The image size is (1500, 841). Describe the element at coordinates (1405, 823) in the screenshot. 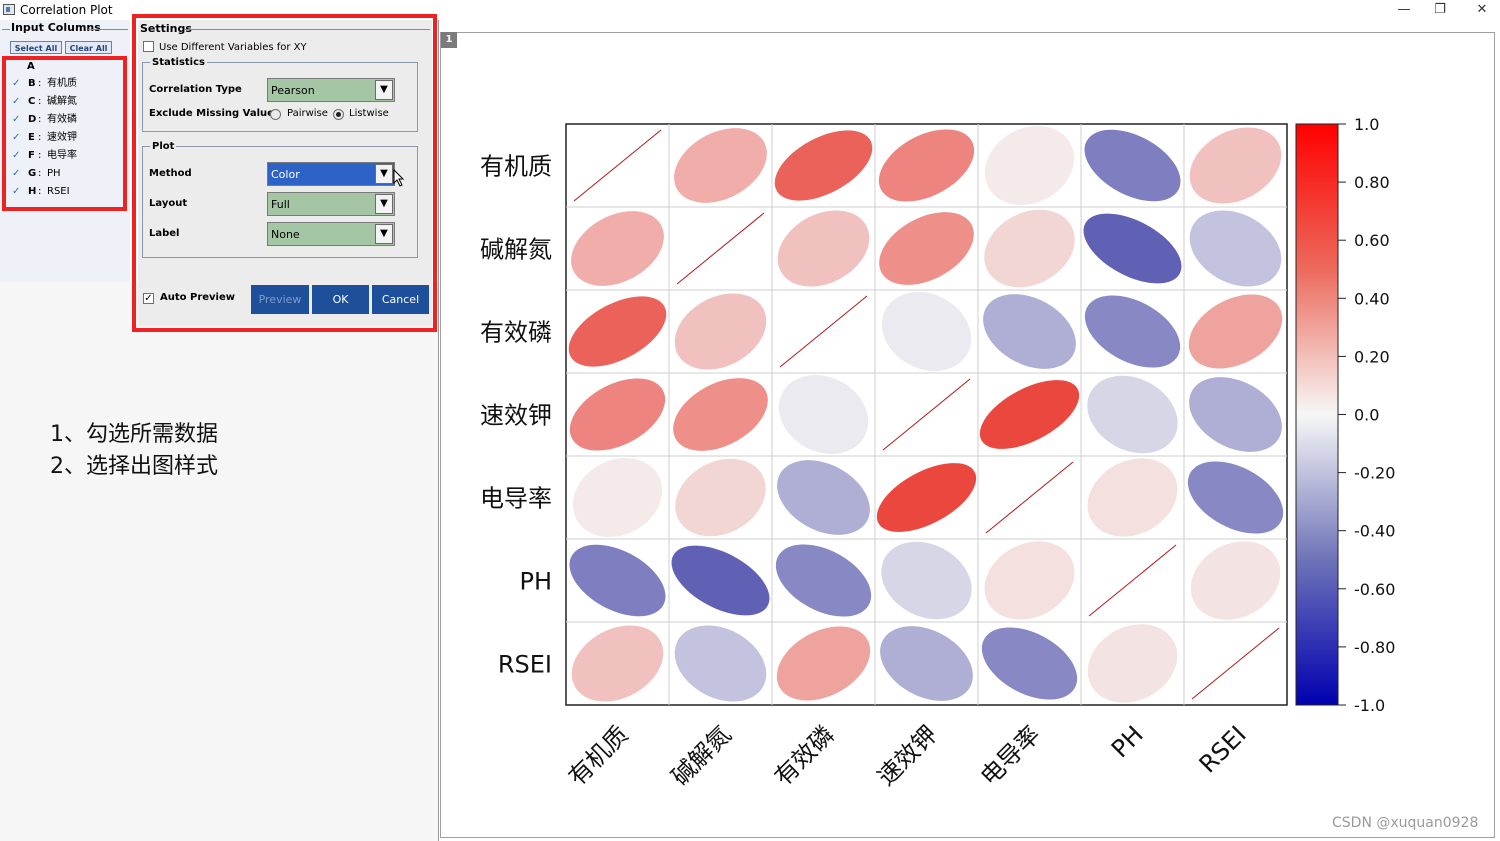

I see `watermark: CSDN @xuquan0928` at that location.